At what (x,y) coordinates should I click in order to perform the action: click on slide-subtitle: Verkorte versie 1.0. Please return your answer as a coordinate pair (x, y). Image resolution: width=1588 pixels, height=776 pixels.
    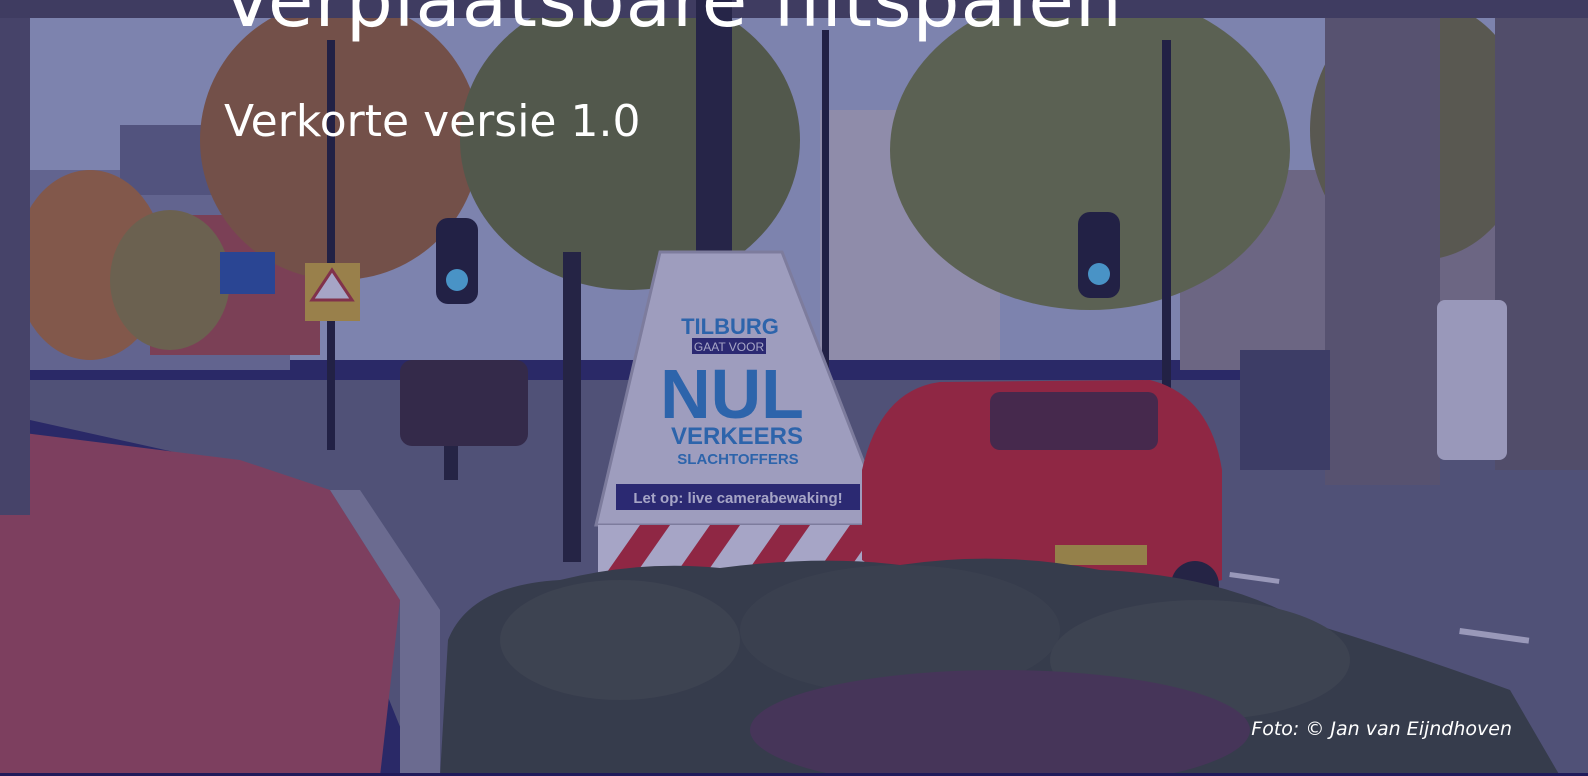
    Looking at the image, I should click on (432, 121).